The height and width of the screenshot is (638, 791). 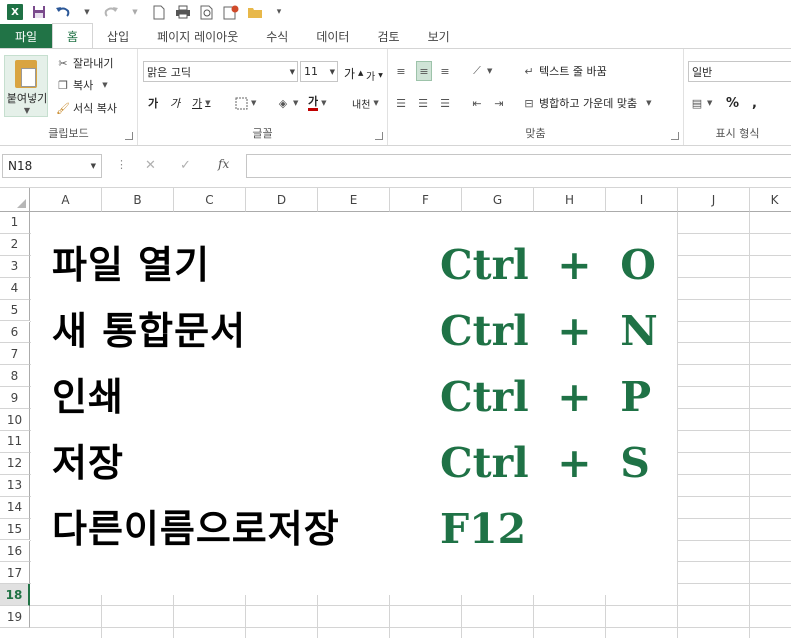 I want to click on align-bottom-button: ≡, so click(x=445, y=71).